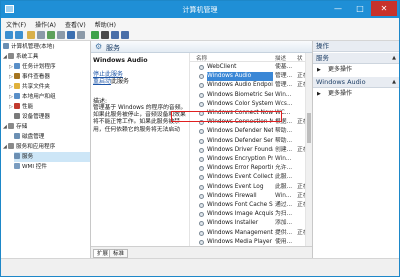 Image resolution: width=400 pixels, height=277 pixels. Describe the element at coordinates (9, 35) in the screenshot. I see `back-icon` at that location.